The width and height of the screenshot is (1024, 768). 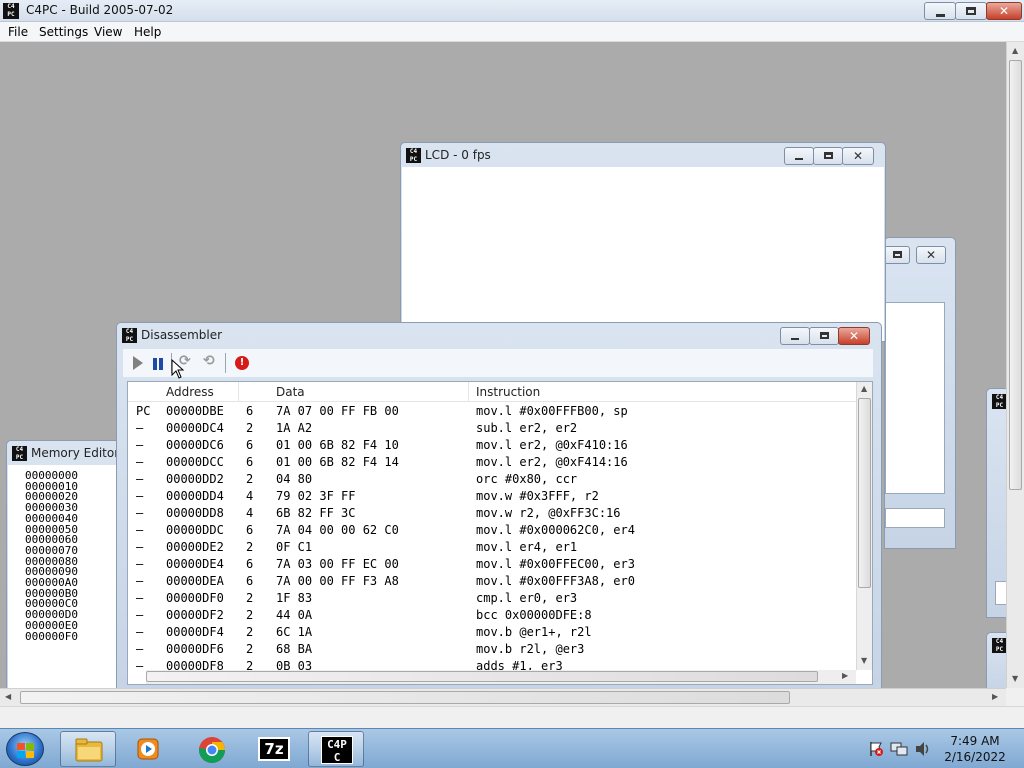 I want to click on restore-button, so click(x=971, y=11).